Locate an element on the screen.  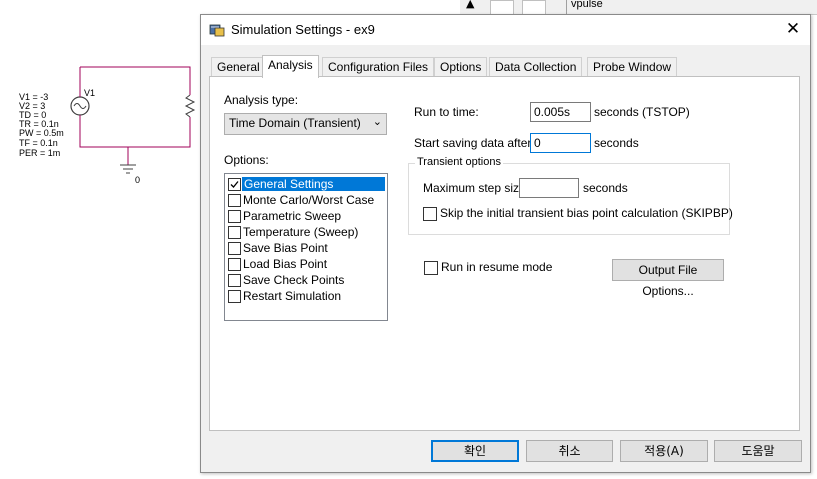
max-step-unit: seconds is located at coordinates (605, 188).